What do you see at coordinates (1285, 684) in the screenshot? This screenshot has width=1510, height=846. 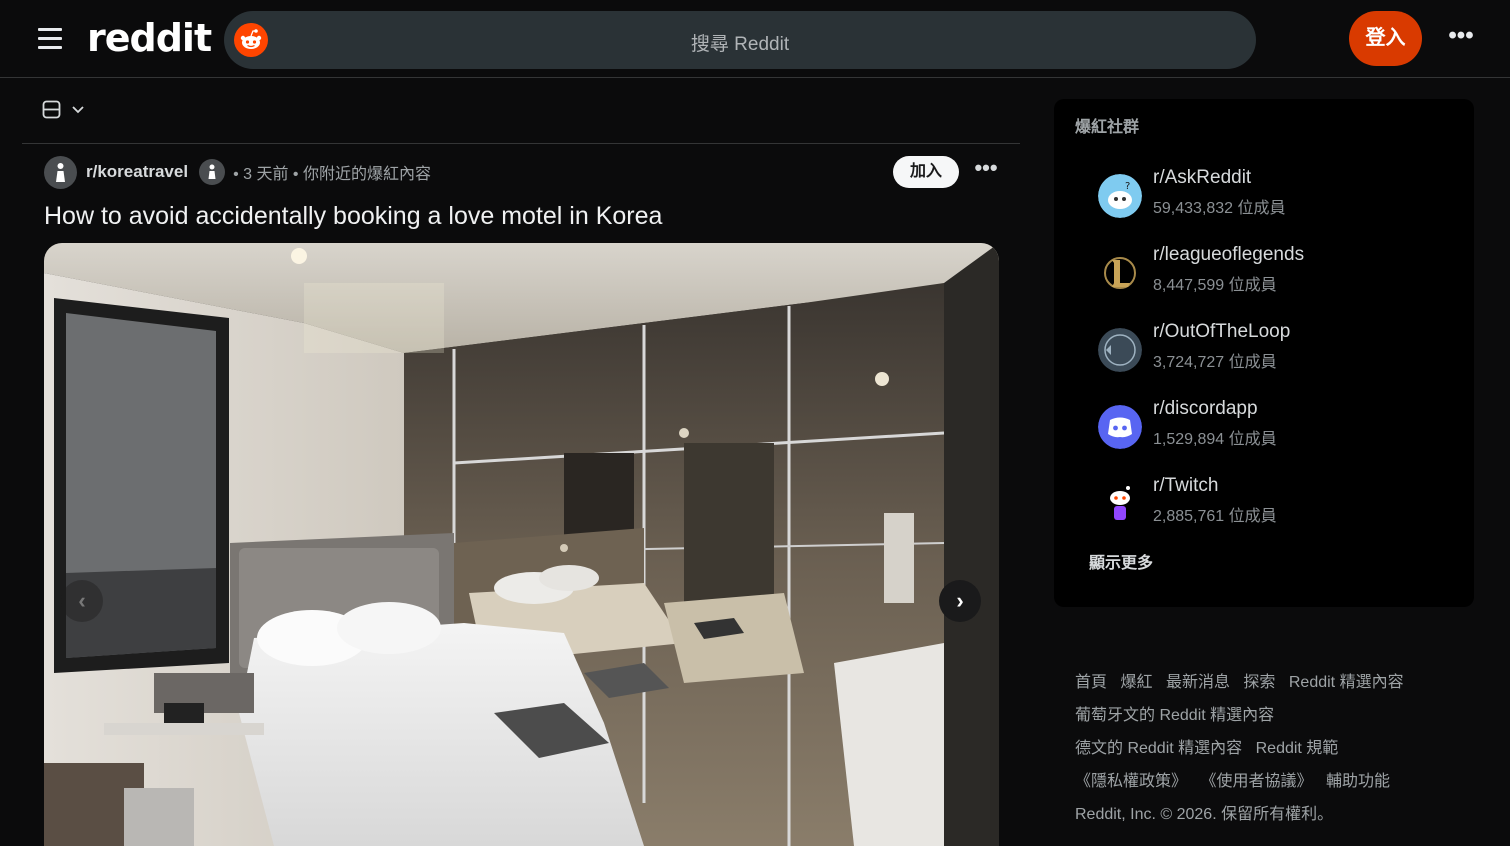 I see `footer-line: 首頁 爆紅 最新消息 探索 Reddit 精選內容` at bounding box center [1285, 684].